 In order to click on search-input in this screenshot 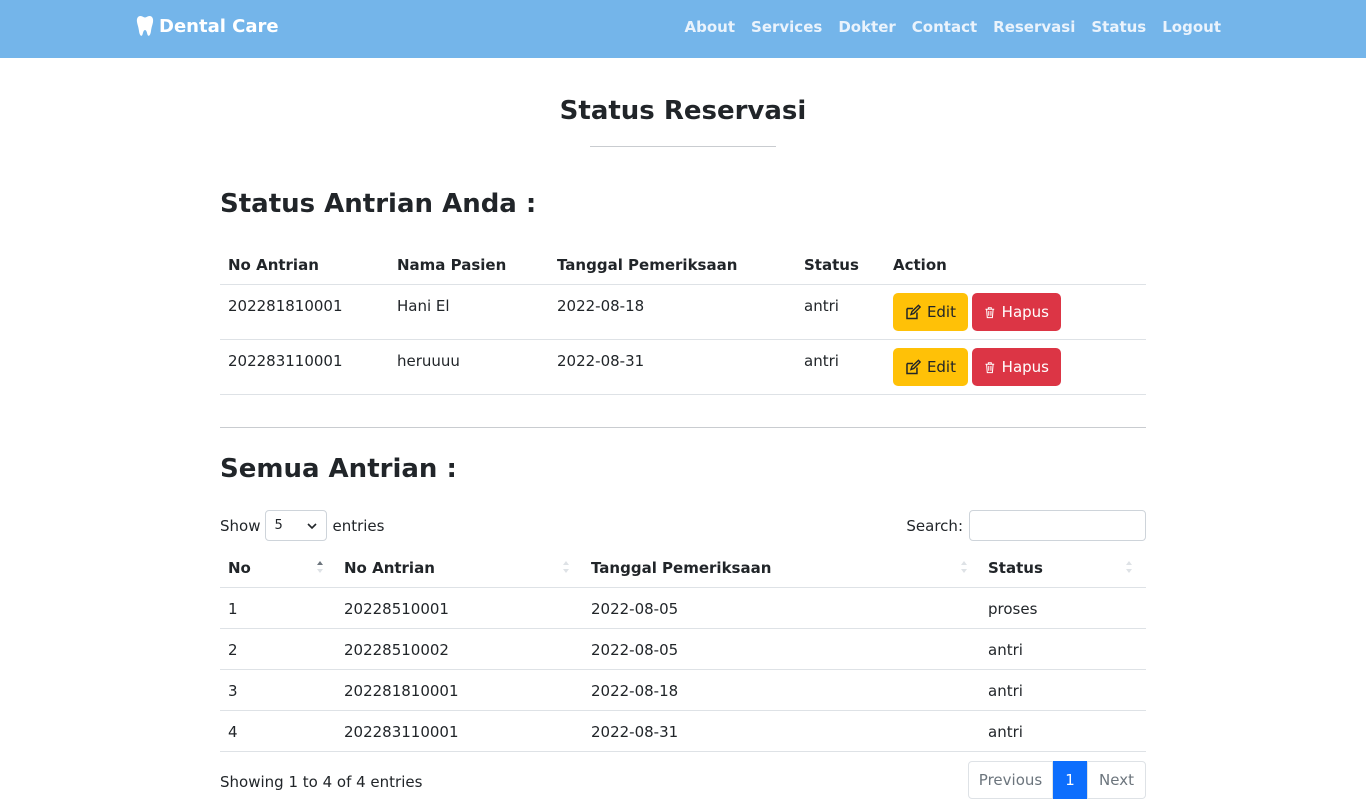, I will do `click(1057, 525)`.